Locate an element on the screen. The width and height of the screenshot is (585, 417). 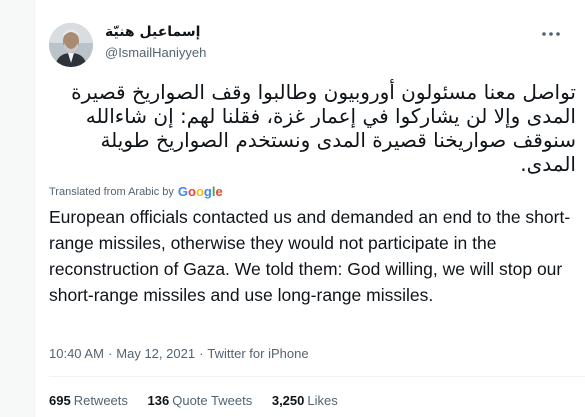
timeline-left-gutter is located at coordinates (17, 208).